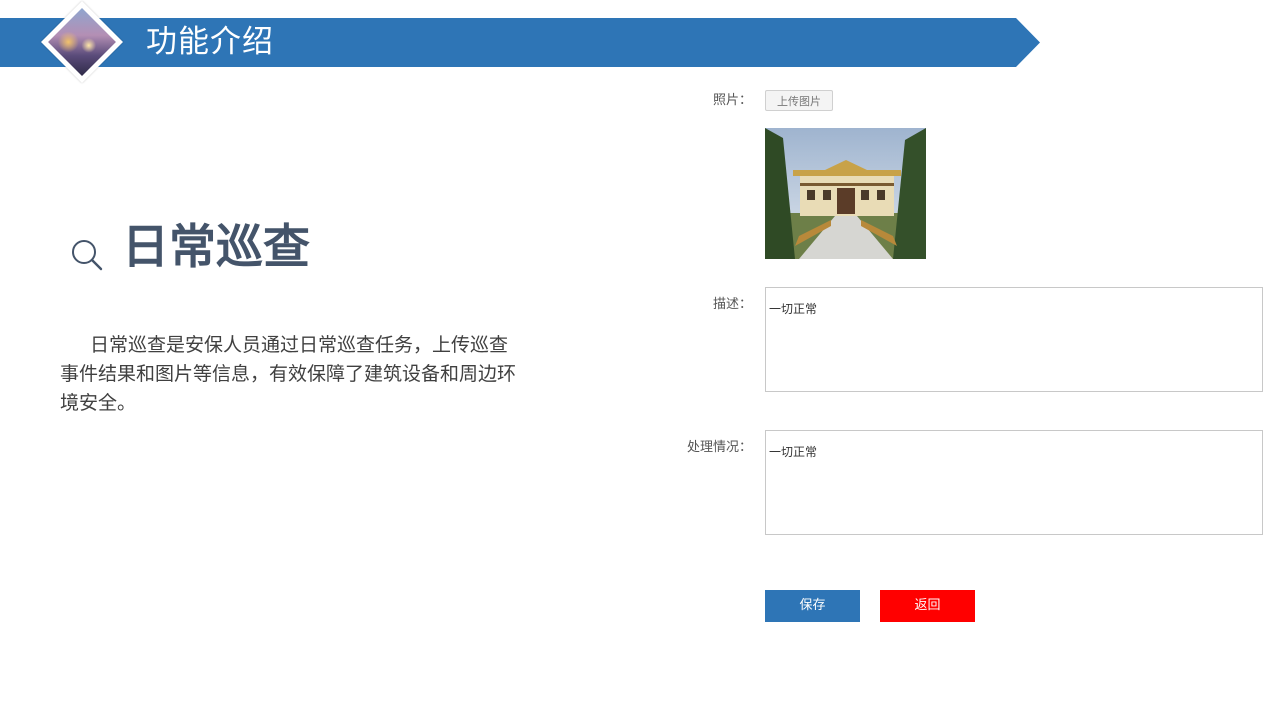 The width and height of the screenshot is (1280, 720). Describe the element at coordinates (732, 100) in the screenshot. I see `photo-label: 照片：` at that location.